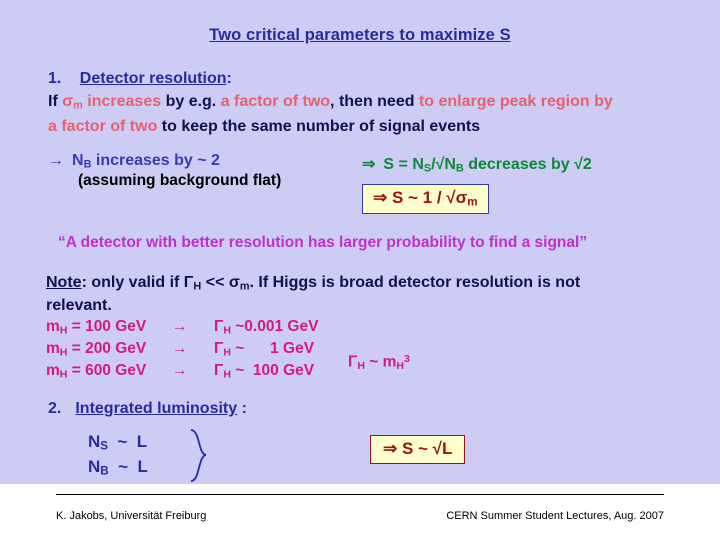 The image size is (720, 540). I want to click on nb-symbol-2: N, so click(94, 467).